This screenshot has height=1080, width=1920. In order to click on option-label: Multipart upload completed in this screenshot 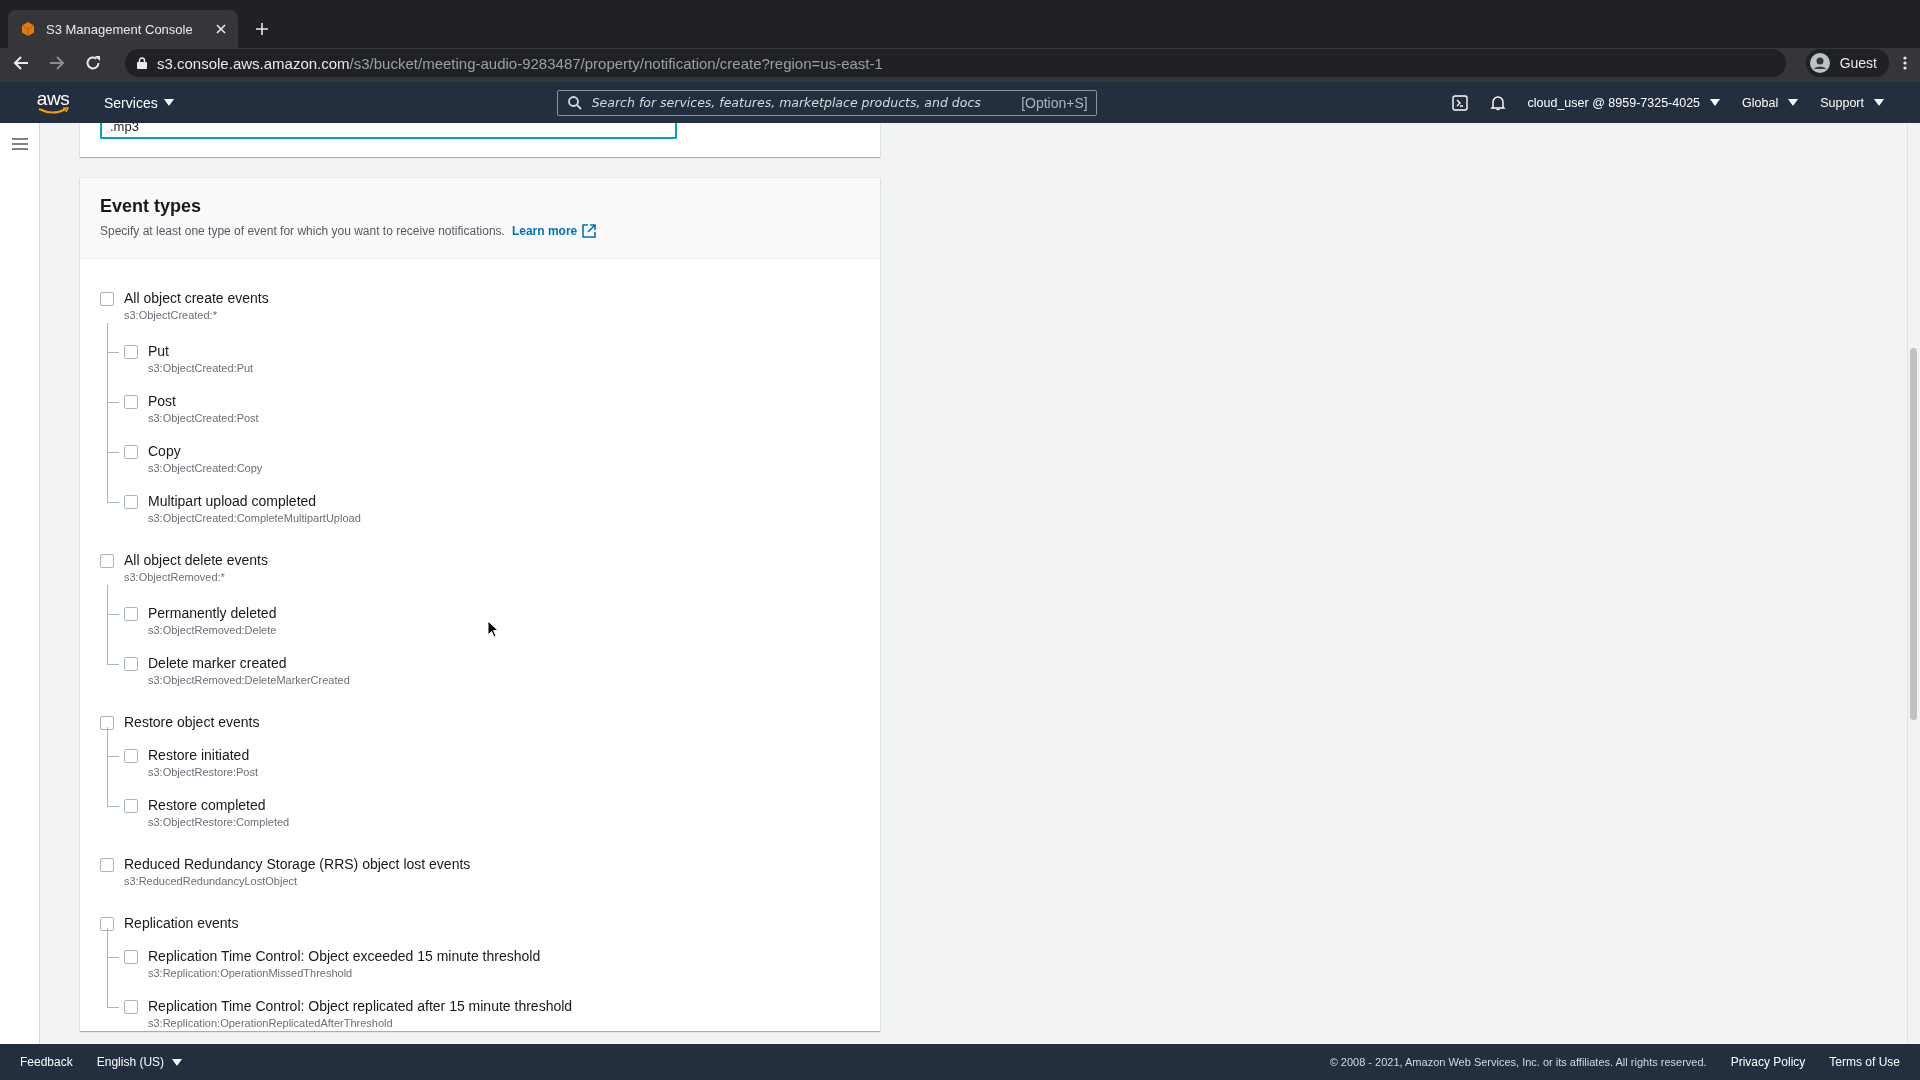, I will do `click(254, 501)`.